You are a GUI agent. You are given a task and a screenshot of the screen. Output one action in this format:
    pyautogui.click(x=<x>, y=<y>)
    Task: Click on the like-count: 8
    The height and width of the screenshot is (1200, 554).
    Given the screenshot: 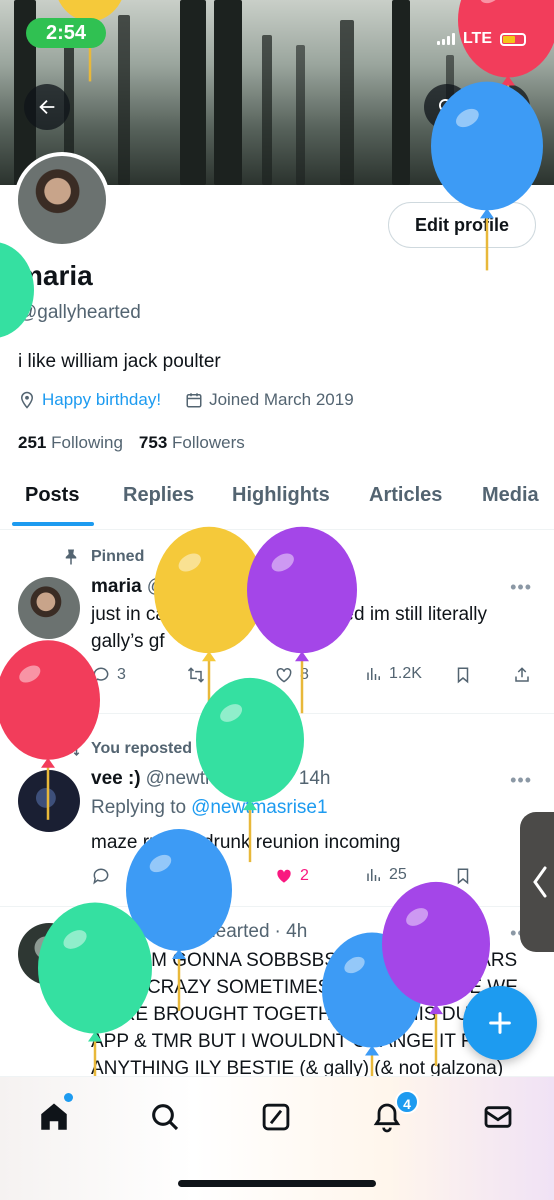 What is the action you would take?
    pyautogui.click(x=304, y=674)
    